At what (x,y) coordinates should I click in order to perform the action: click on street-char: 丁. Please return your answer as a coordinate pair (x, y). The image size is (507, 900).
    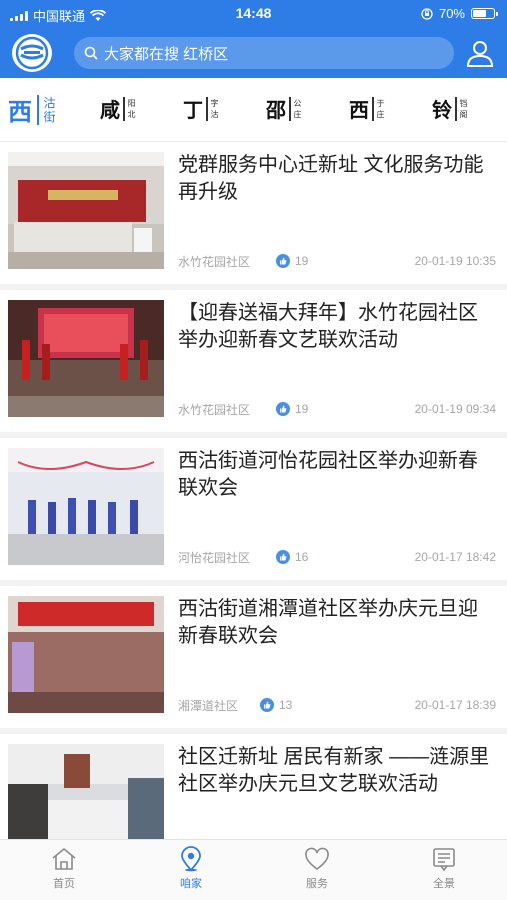
    Looking at the image, I should click on (193, 110).